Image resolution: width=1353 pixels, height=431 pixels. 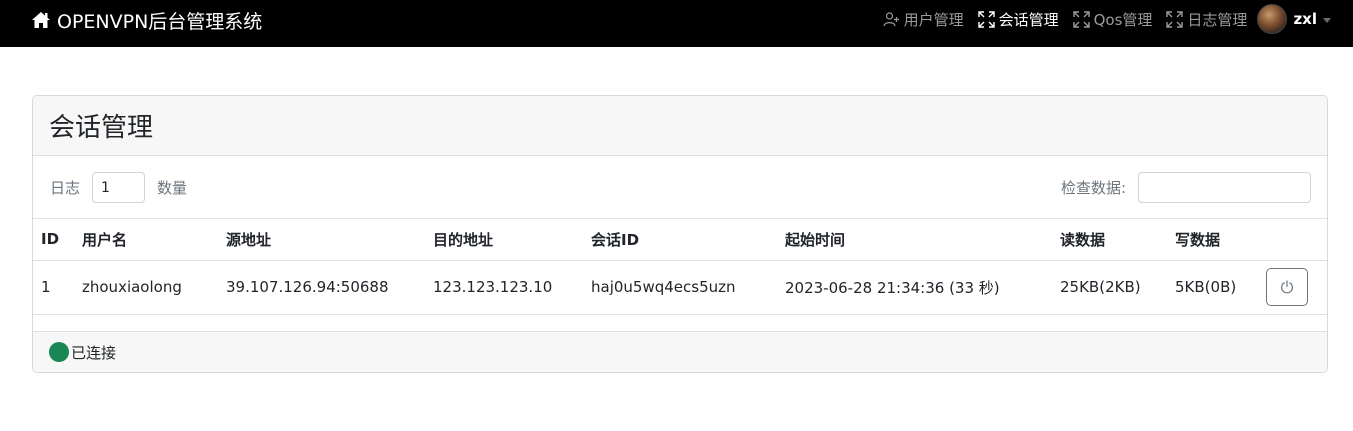 What do you see at coordinates (1305, 19) in the screenshot?
I see `user-name: zxl` at bounding box center [1305, 19].